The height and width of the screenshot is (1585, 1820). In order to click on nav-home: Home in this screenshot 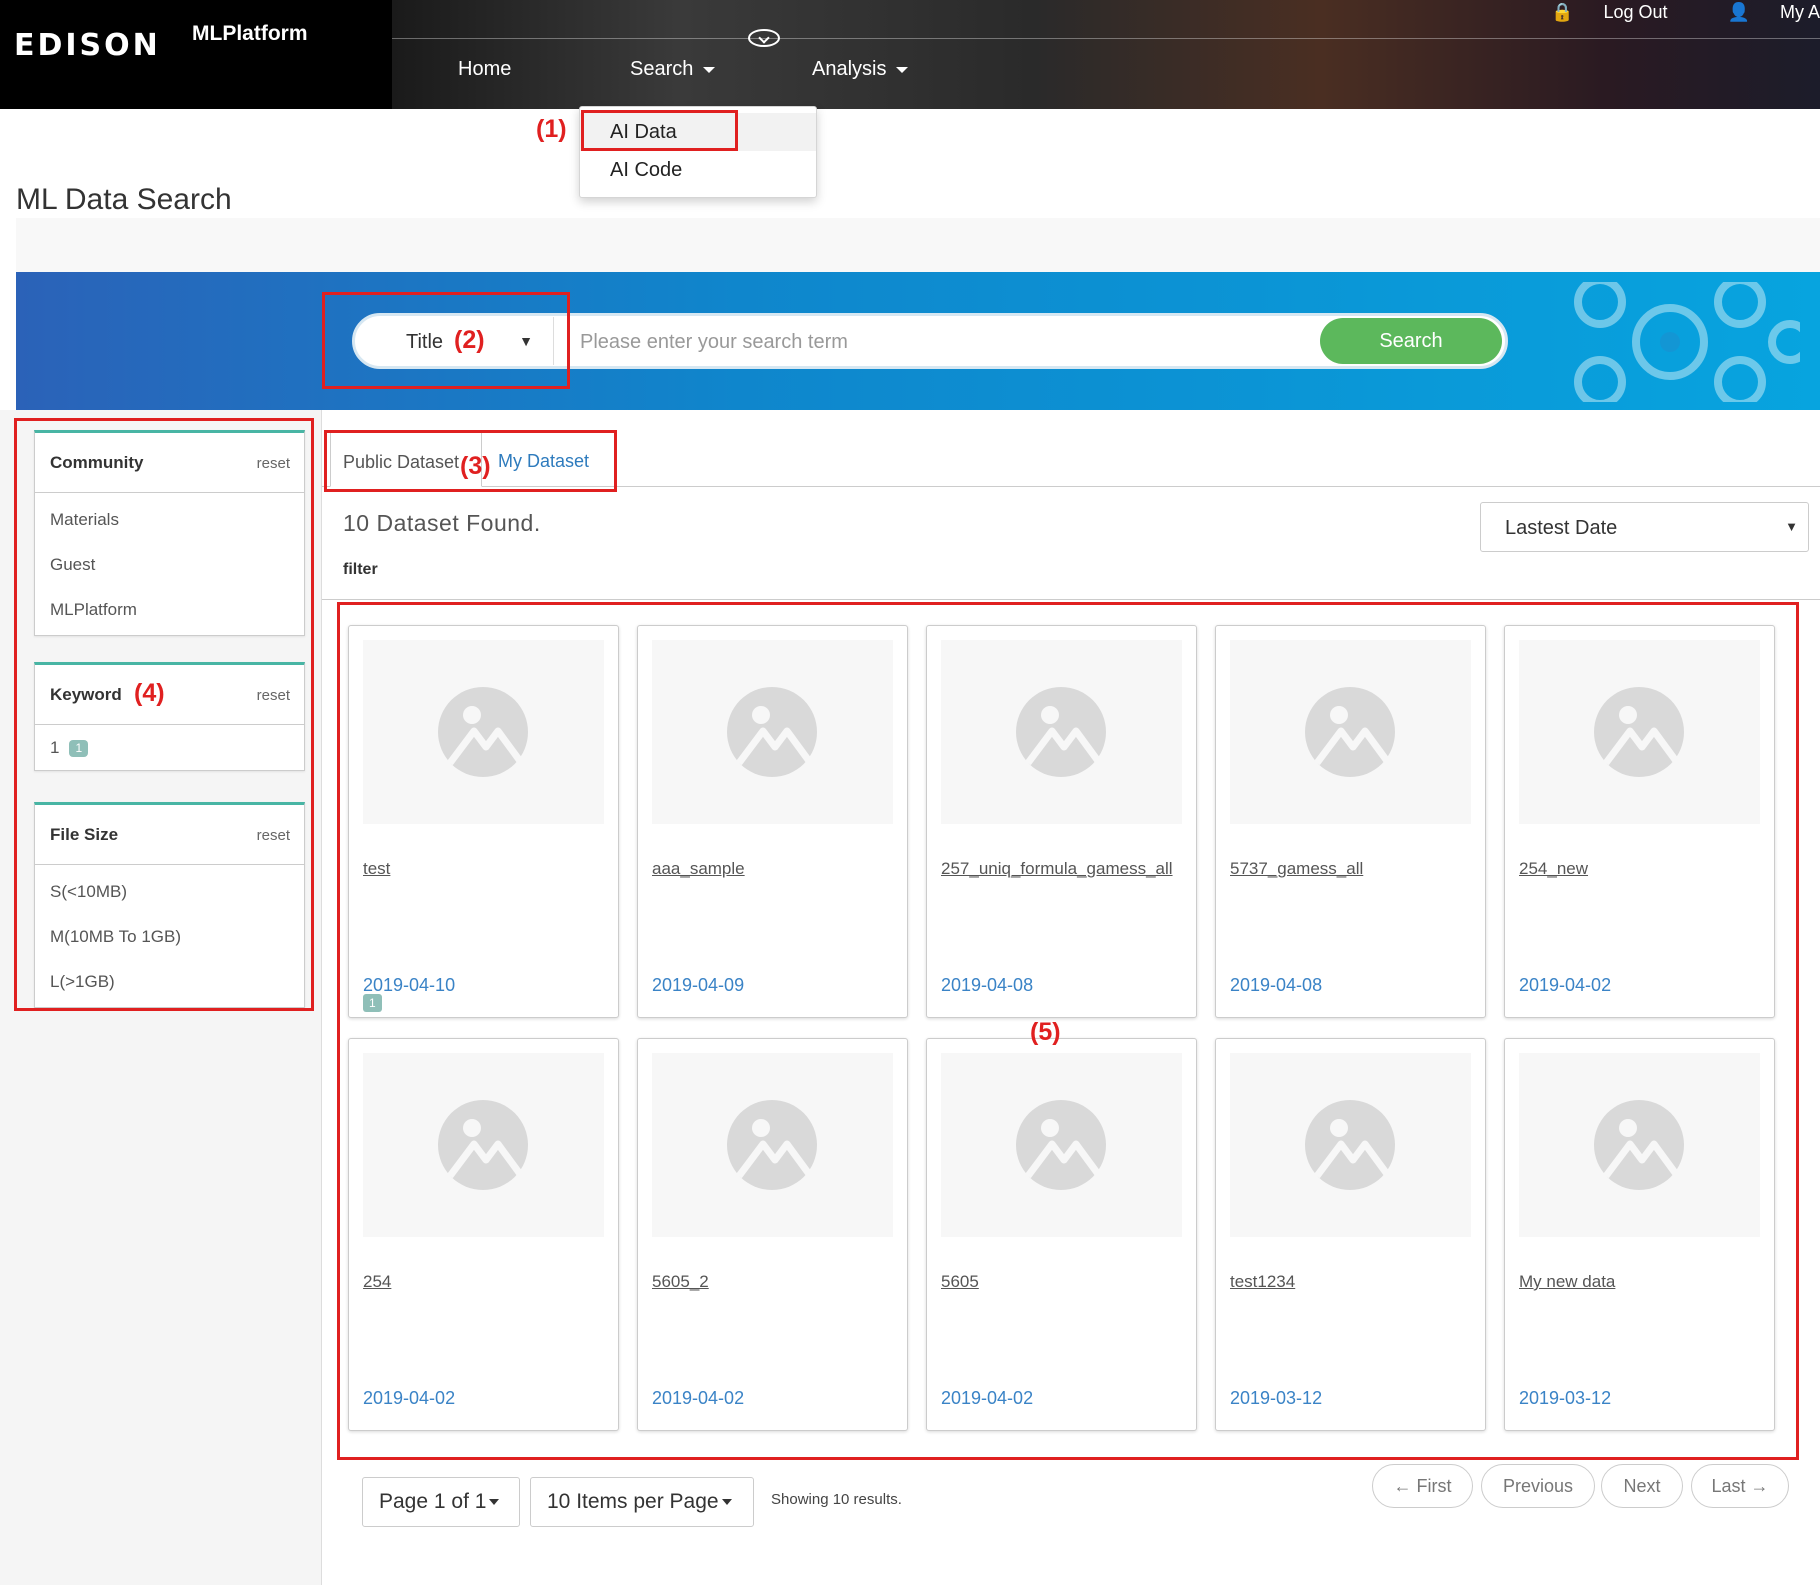, I will do `click(484, 69)`.